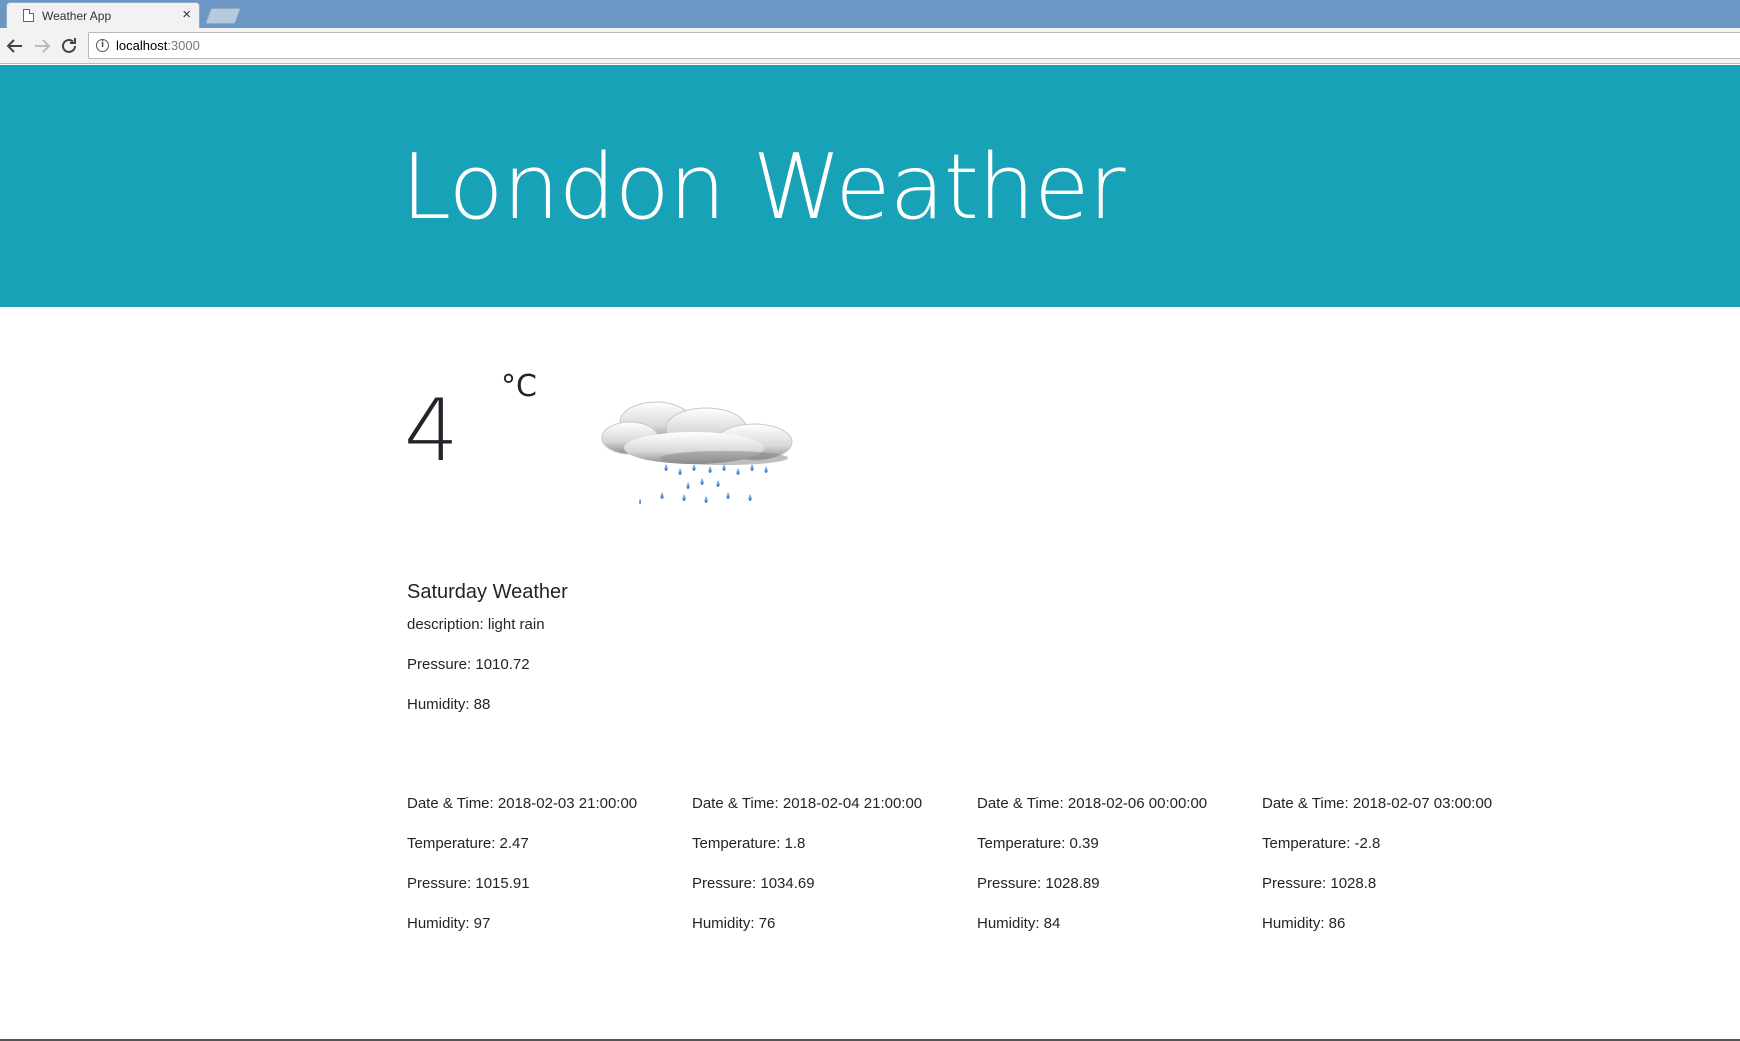 Image resolution: width=1740 pixels, height=1041 pixels. Describe the element at coordinates (223, 16) in the screenshot. I see `new-tab-button` at that location.